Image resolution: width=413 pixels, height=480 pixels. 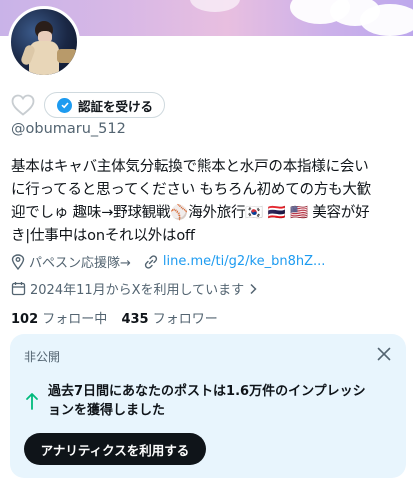 What do you see at coordinates (64, 105) in the screenshot?
I see `verified-check-icon` at bounding box center [64, 105].